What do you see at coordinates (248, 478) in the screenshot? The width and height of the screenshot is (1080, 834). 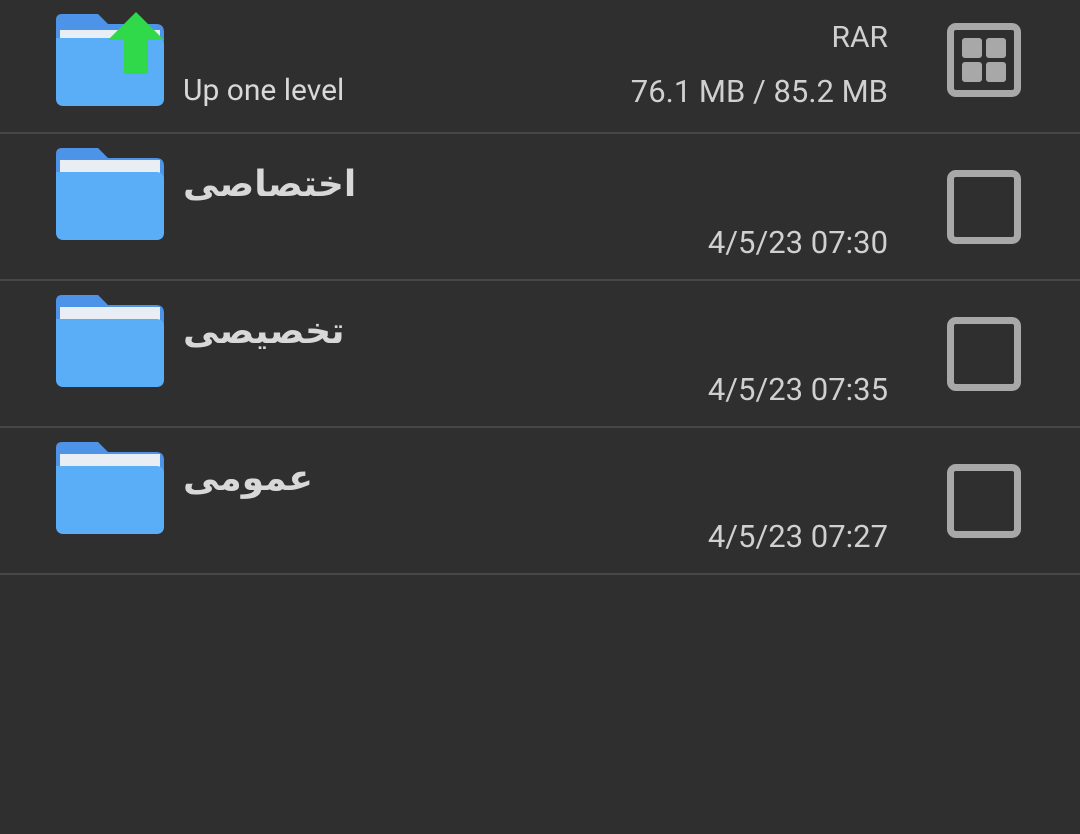 I see `folder-name: عمومی` at bounding box center [248, 478].